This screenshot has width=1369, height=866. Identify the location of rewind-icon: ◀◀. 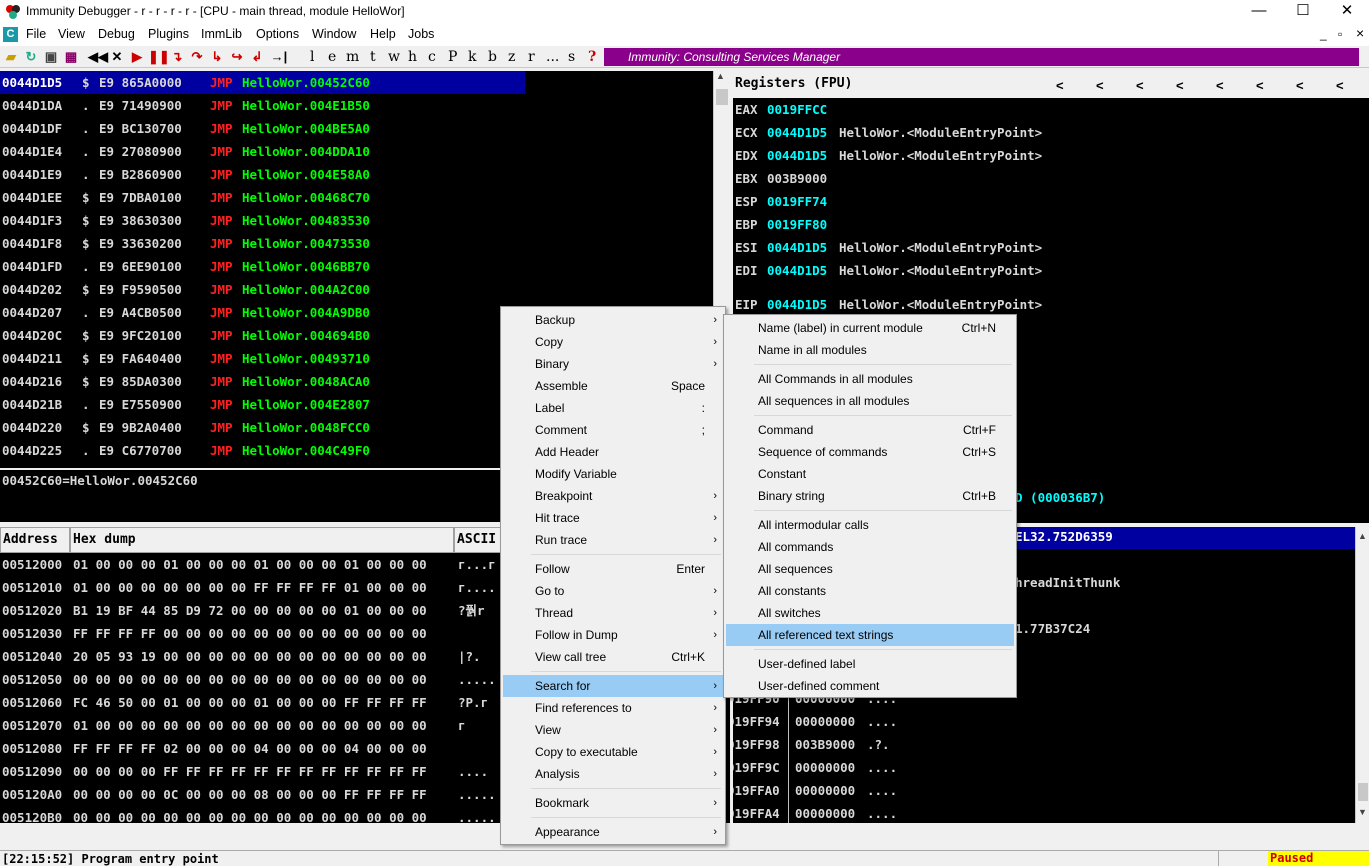
(98, 57).